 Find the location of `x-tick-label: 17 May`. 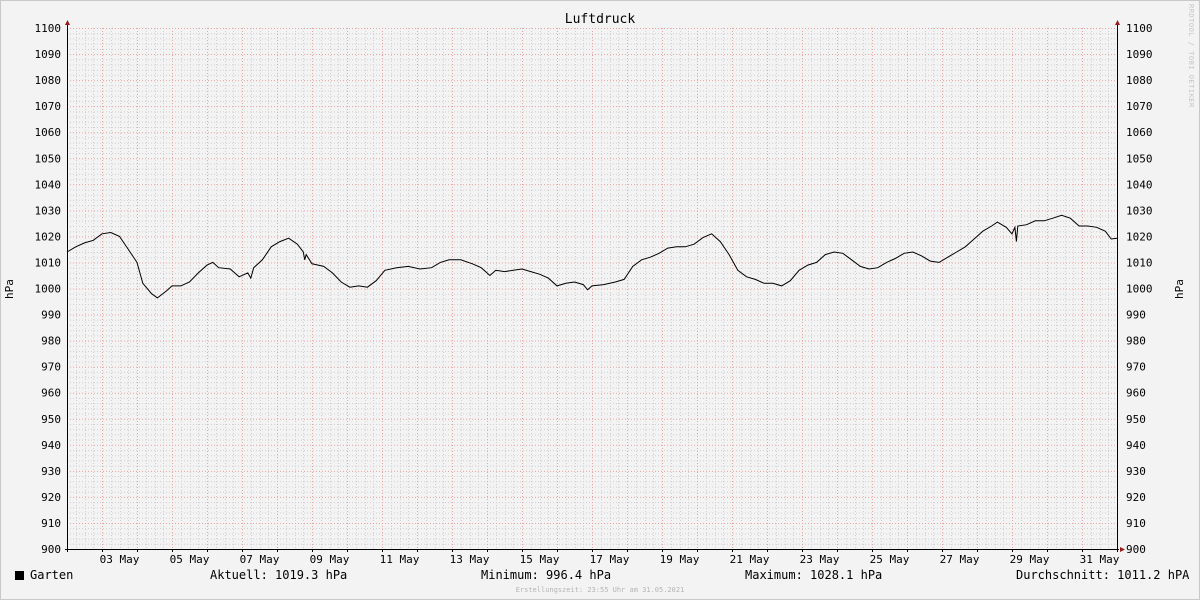

x-tick-label: 17 May is located at coordinates (610, 559).